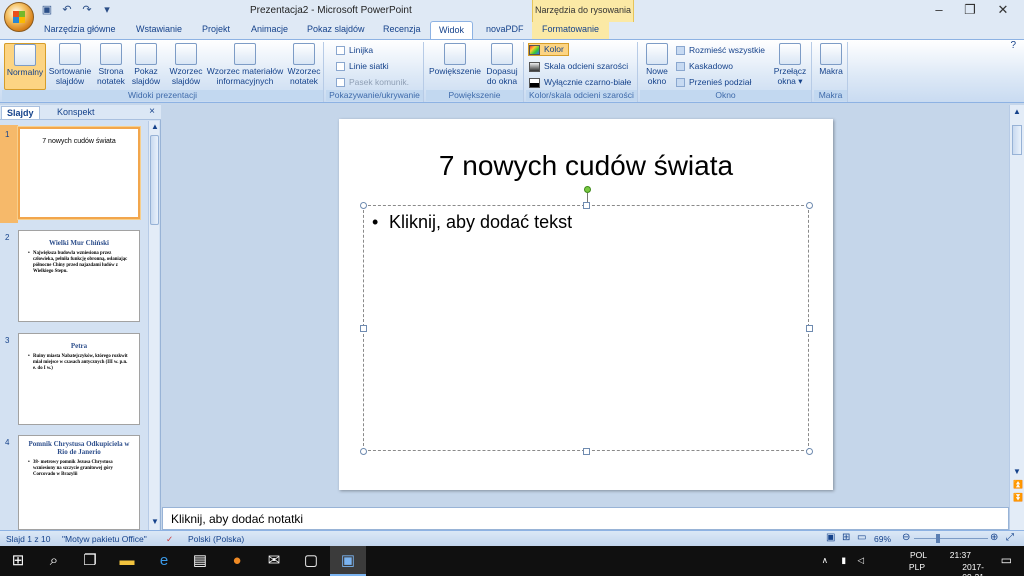 This screenshot has width=1024, height=576. What do you see at coordinates (25, 66) in the screenshot?
I see `normal-view-button: Normalny` at bounding box center [25, 66].